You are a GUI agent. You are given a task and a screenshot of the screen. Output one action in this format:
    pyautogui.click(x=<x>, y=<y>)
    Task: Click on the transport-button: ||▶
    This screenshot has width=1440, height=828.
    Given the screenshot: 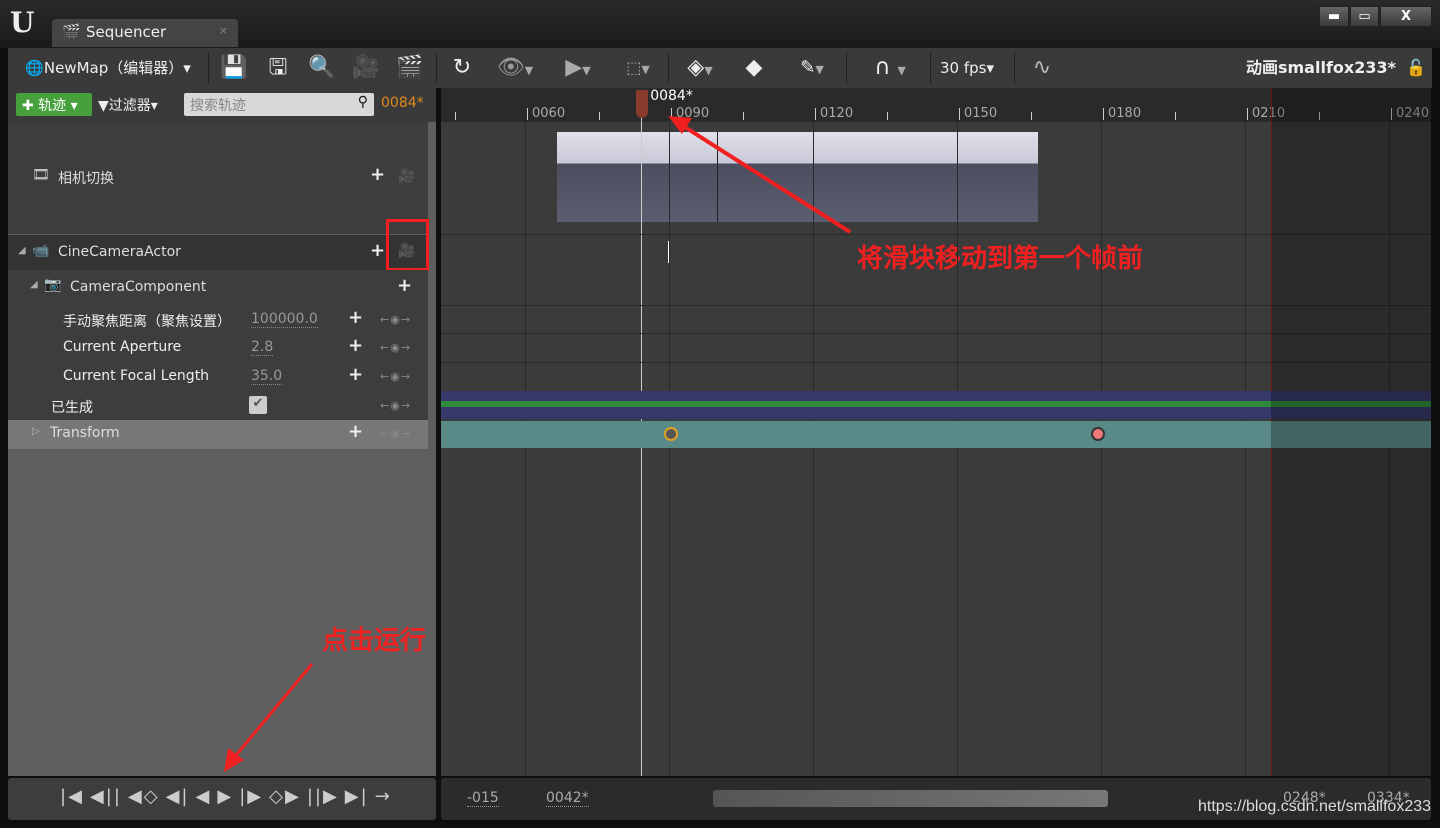 What is the action you would take?
    pyautogui.click(x=323, y=796)
    